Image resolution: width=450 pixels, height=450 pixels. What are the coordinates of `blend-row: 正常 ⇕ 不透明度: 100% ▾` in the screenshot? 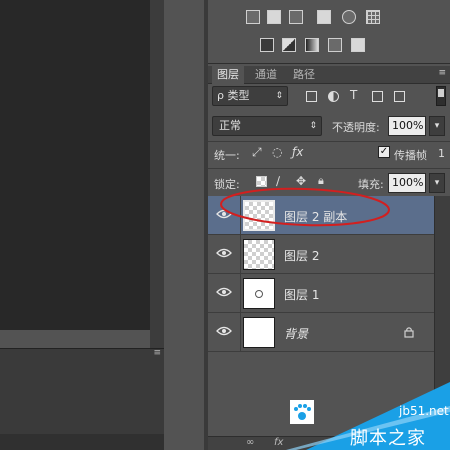 It's located at (329, 126).